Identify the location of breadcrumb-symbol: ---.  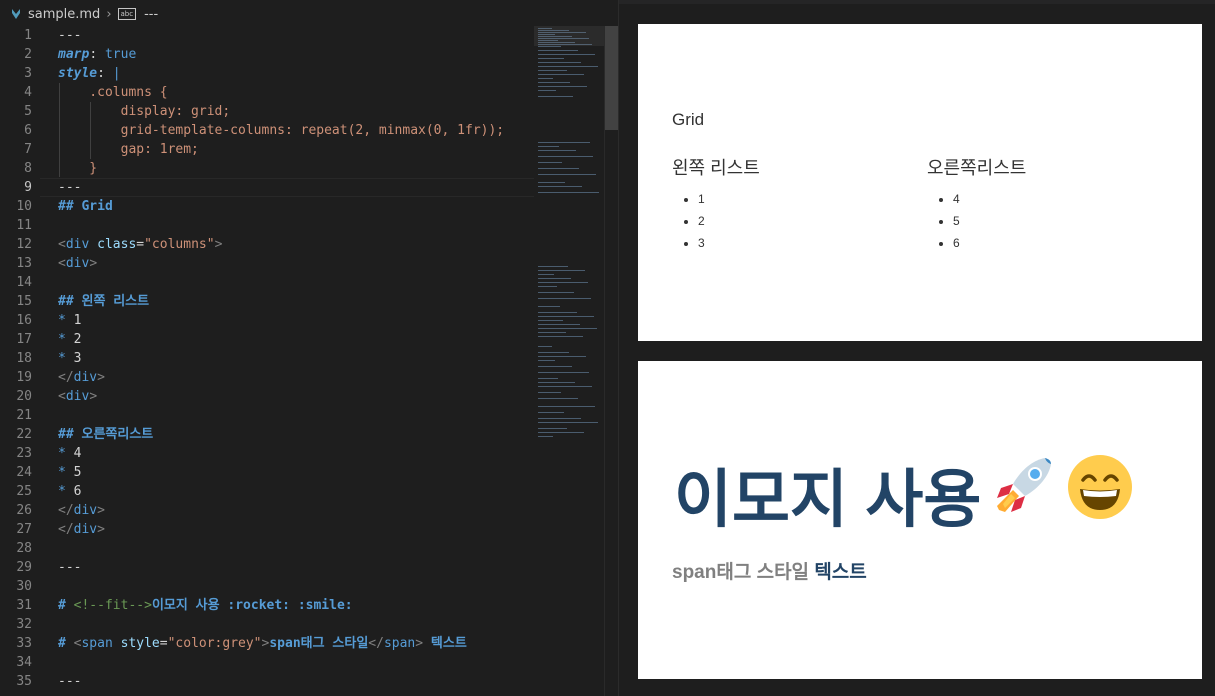
(151, 14).